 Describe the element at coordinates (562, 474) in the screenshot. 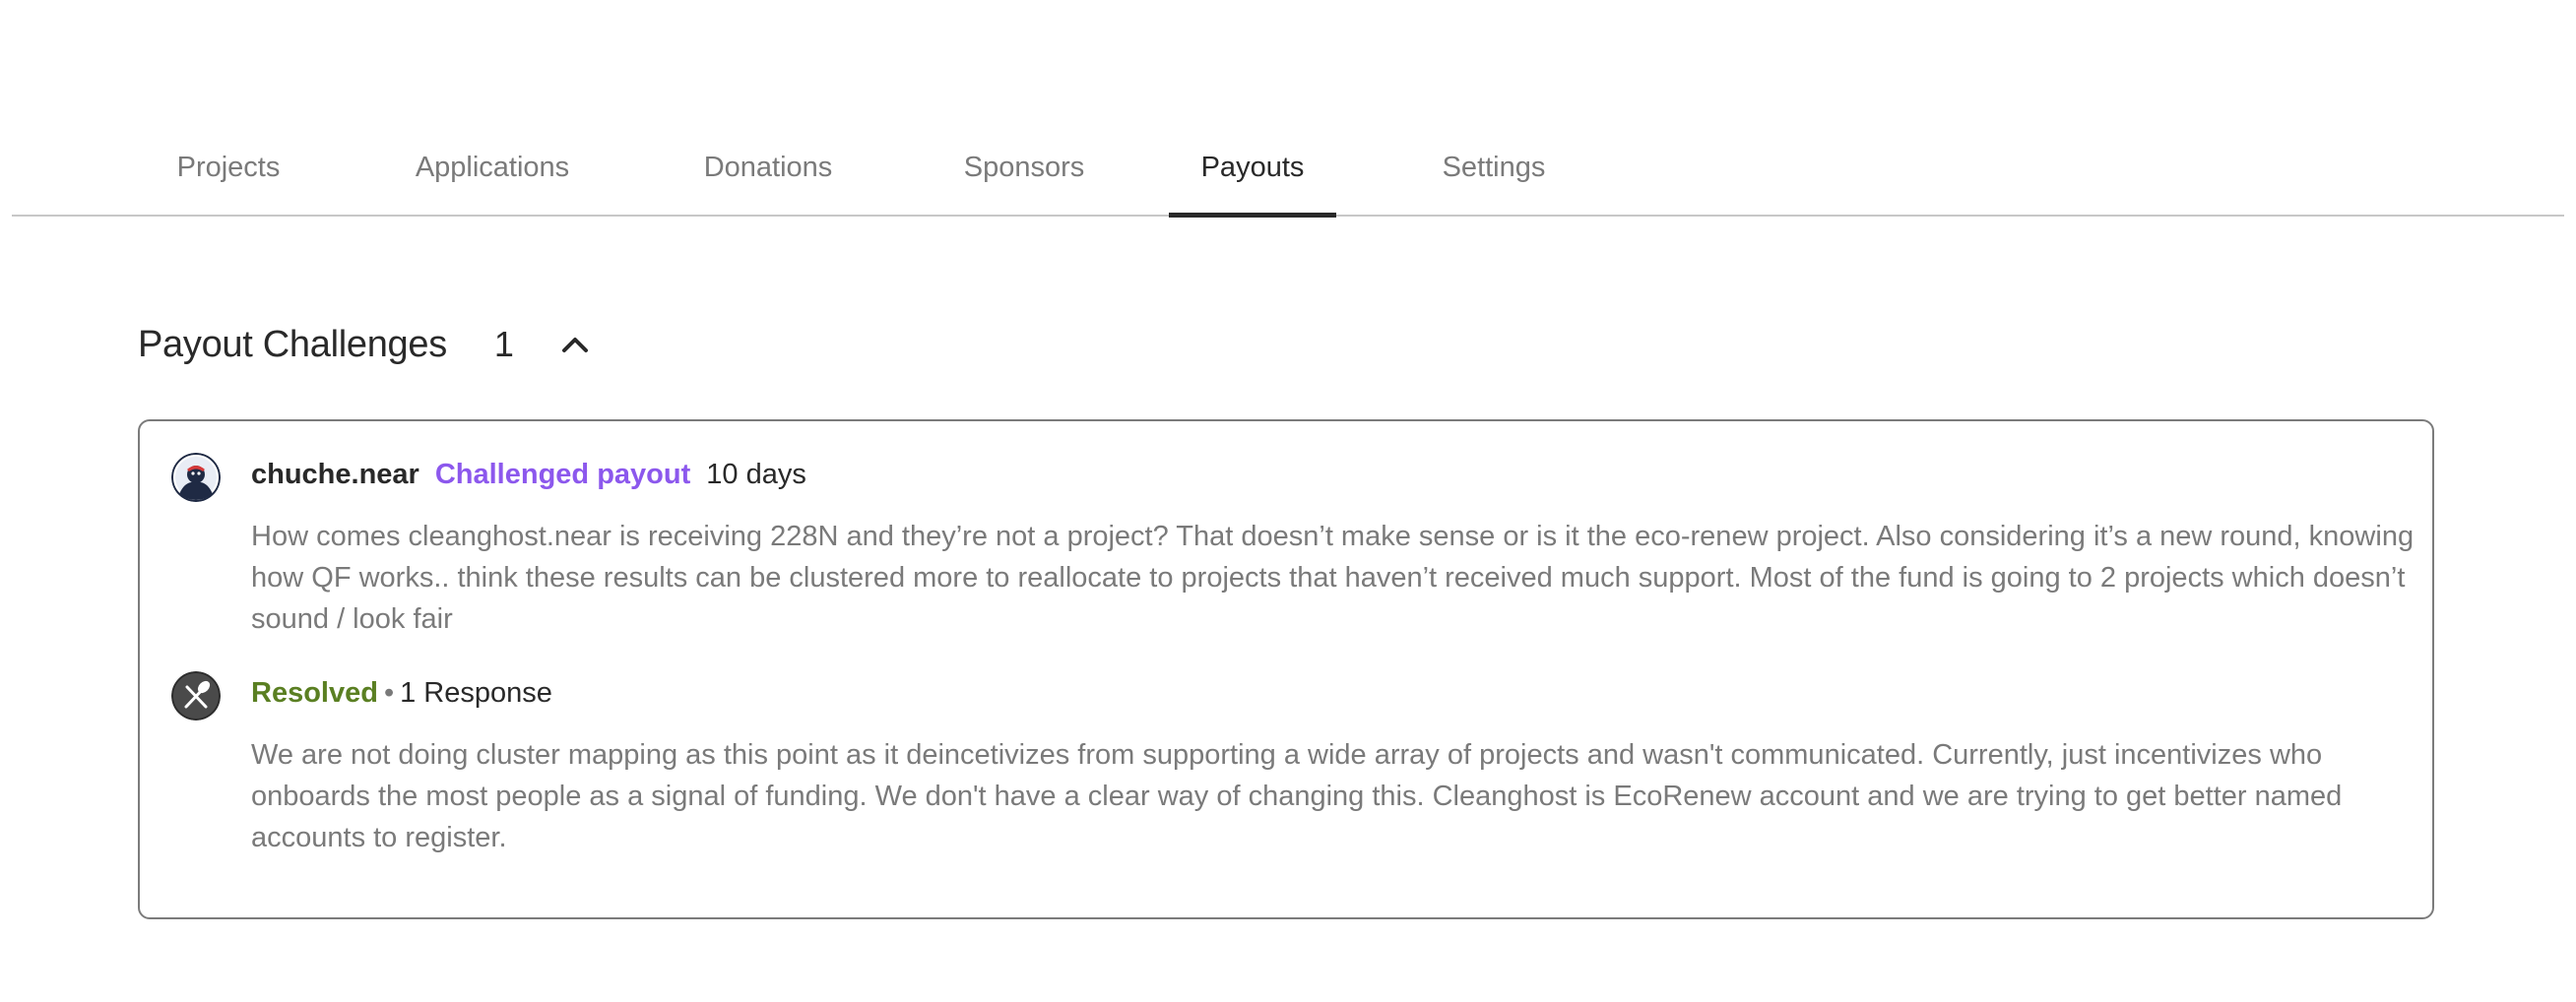

I see `challenge-action-label: Challenged payout` at that location.